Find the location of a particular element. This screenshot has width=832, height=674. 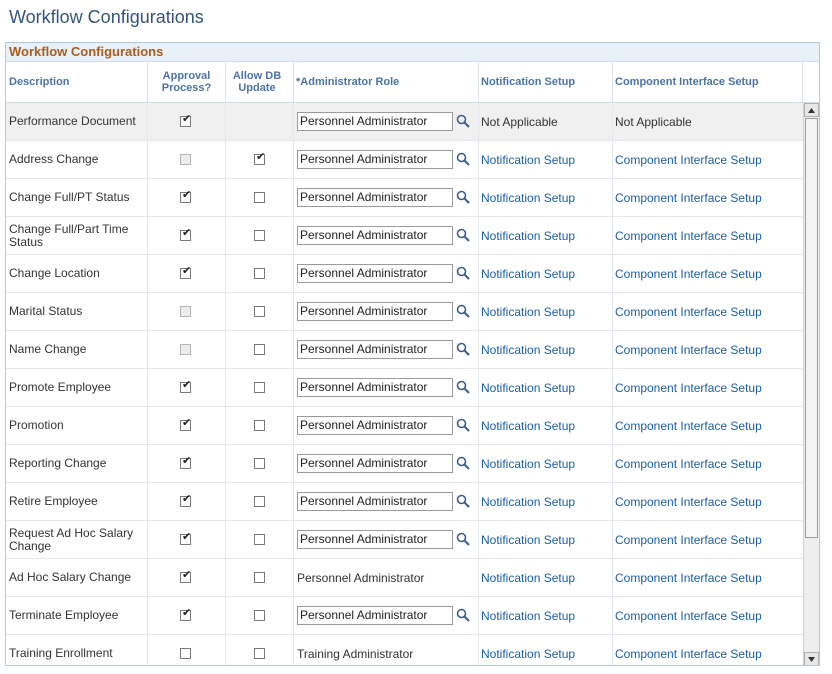

allow-db-update-checkbox: ✔ is located at coordinates (259, 158).